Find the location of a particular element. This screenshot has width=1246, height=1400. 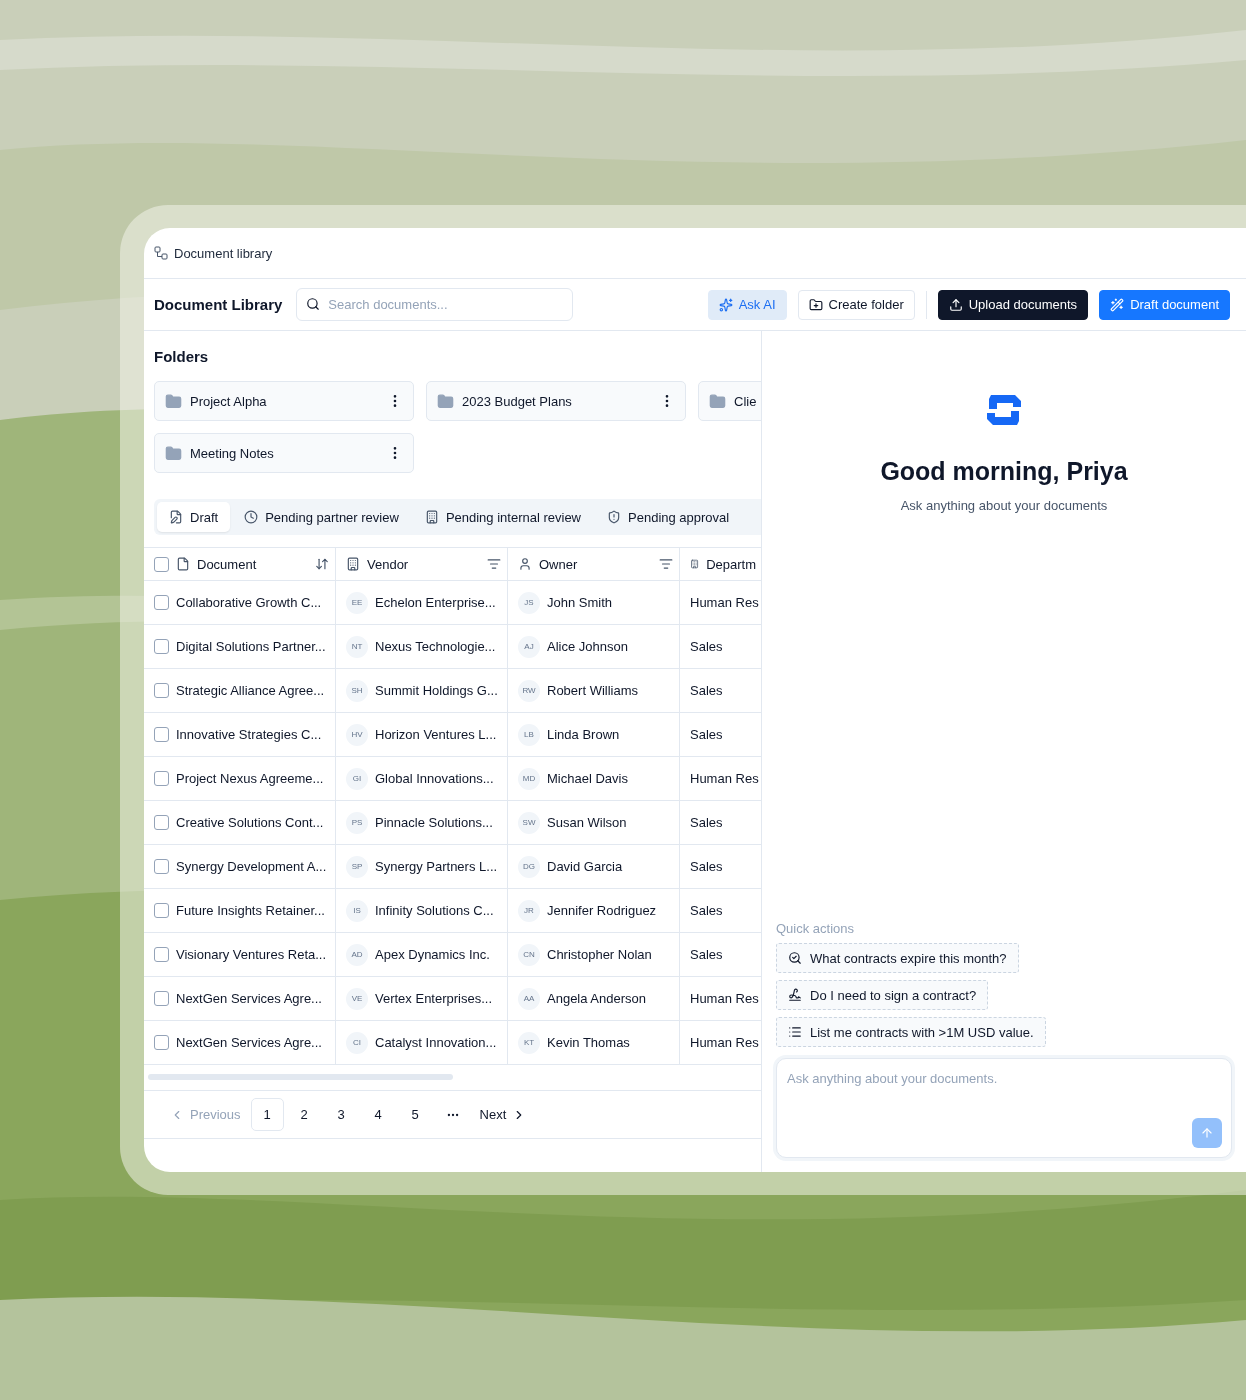

subtitle: Ask anything about your documents is located at coordinates (1004, 505).